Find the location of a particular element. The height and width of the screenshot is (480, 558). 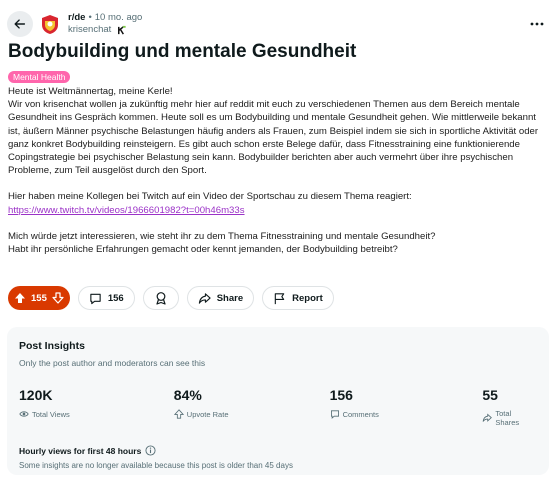

stat-label: Comments is located at coordinates (360, 414).